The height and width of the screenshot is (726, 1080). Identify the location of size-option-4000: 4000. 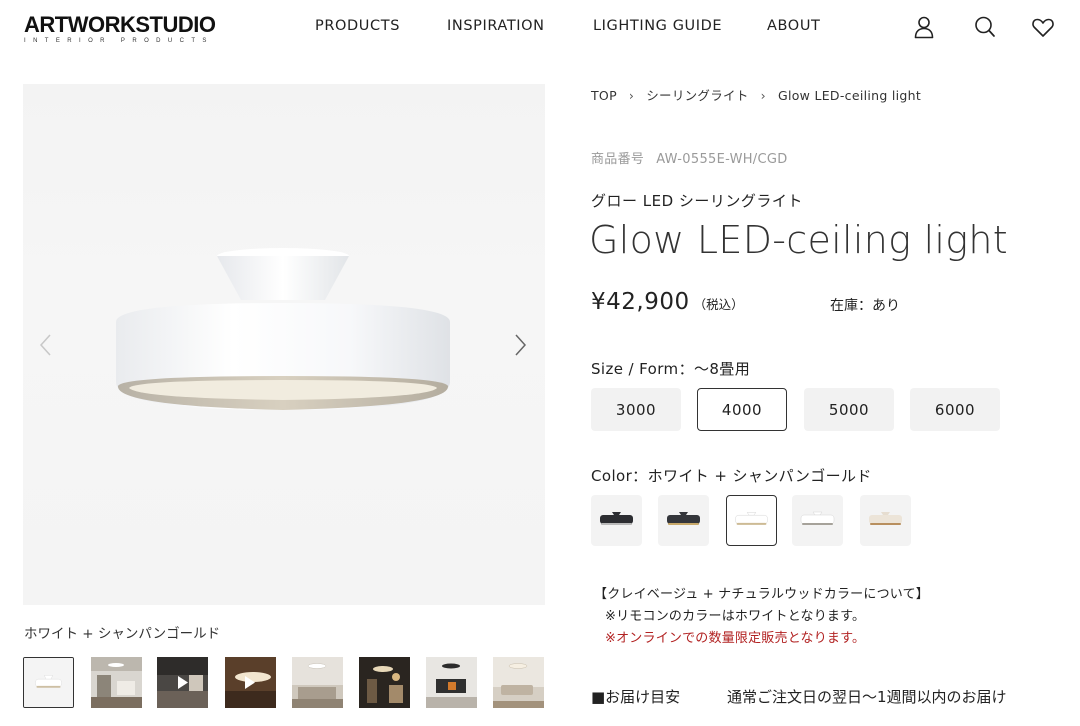
(742, 409).